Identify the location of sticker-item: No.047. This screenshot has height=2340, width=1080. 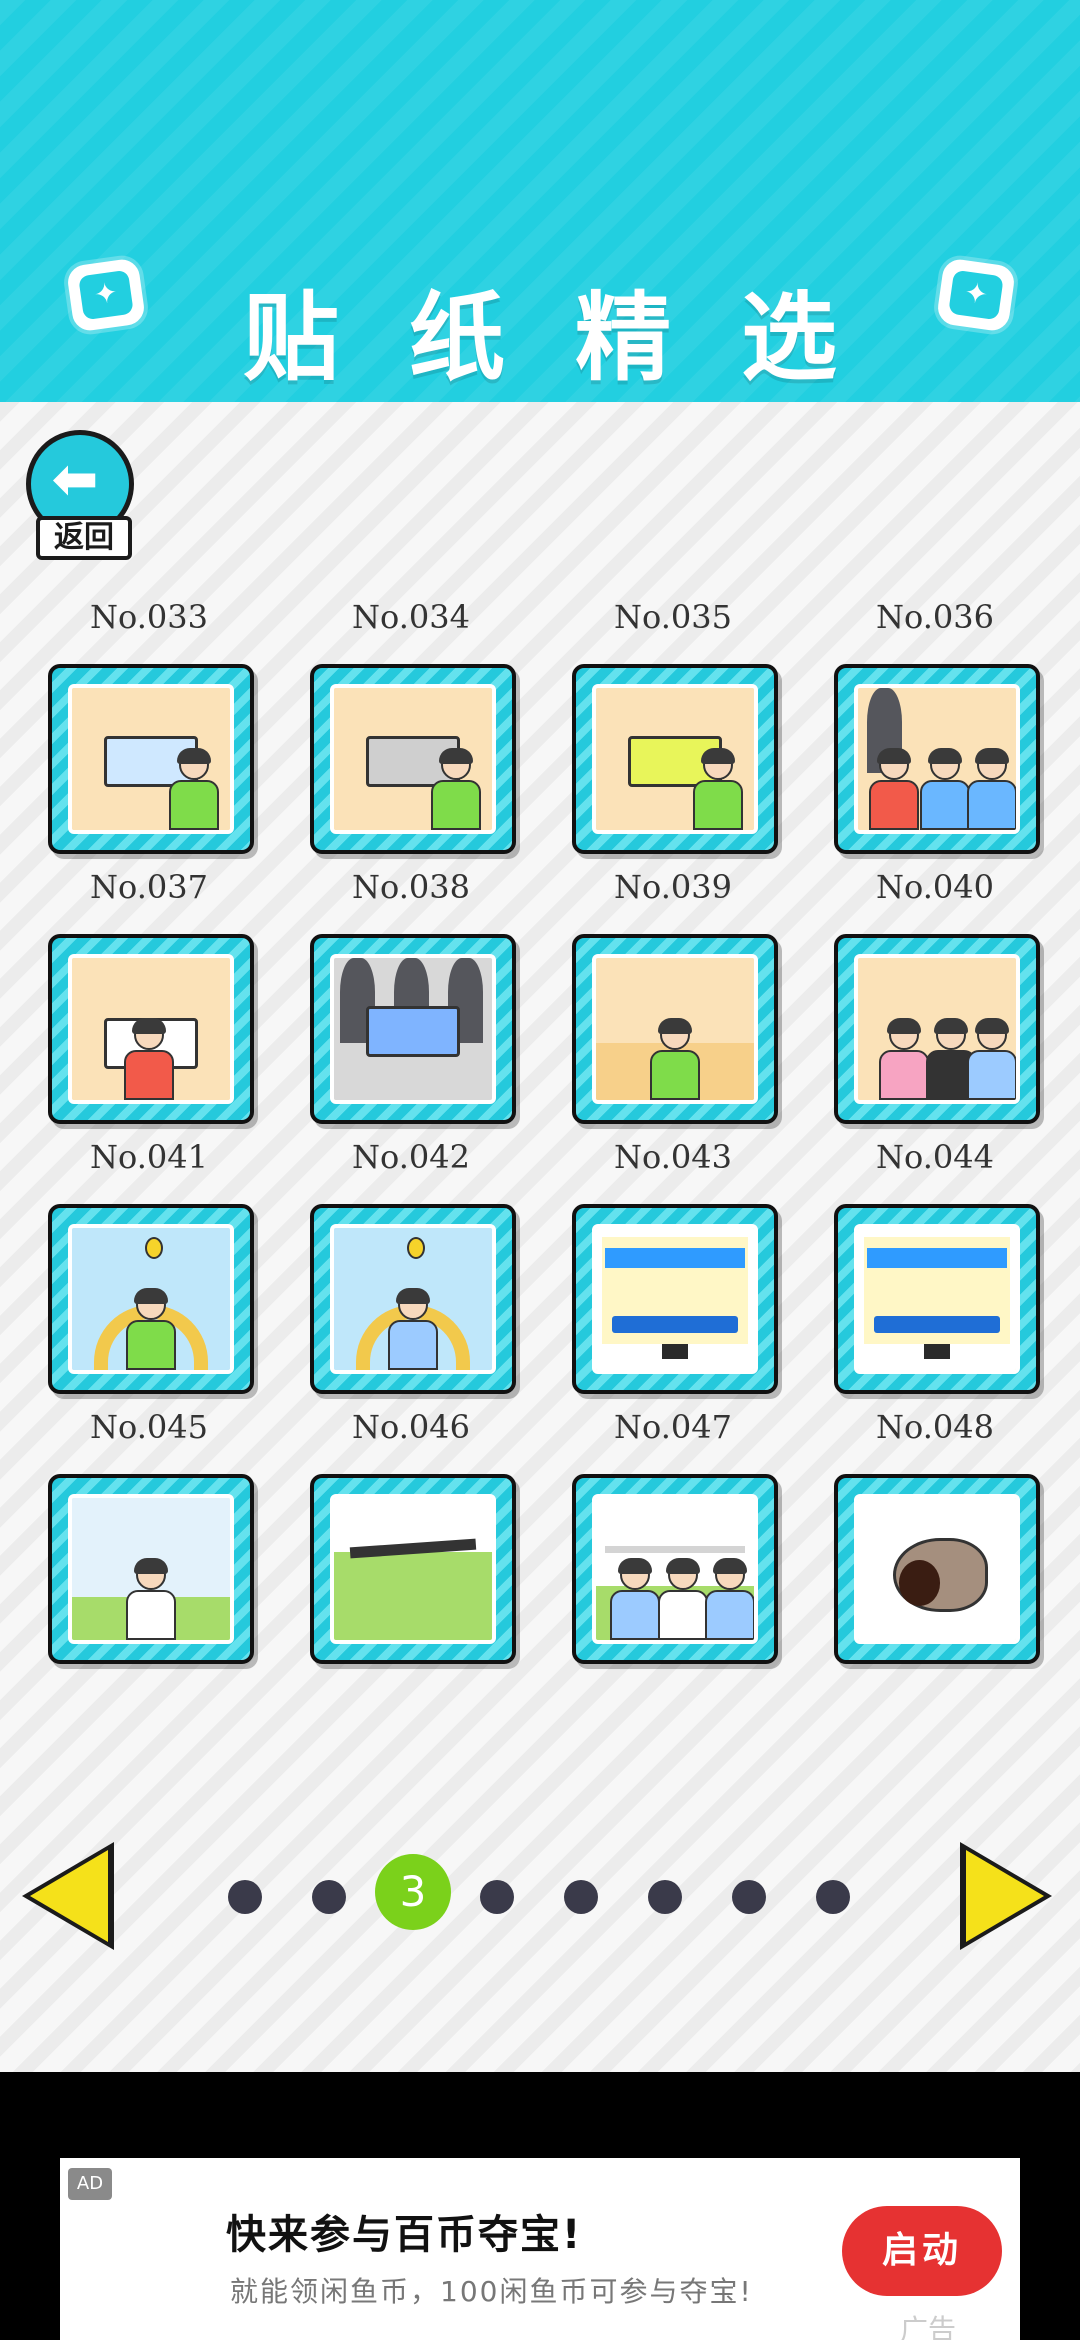
(673, 1538).